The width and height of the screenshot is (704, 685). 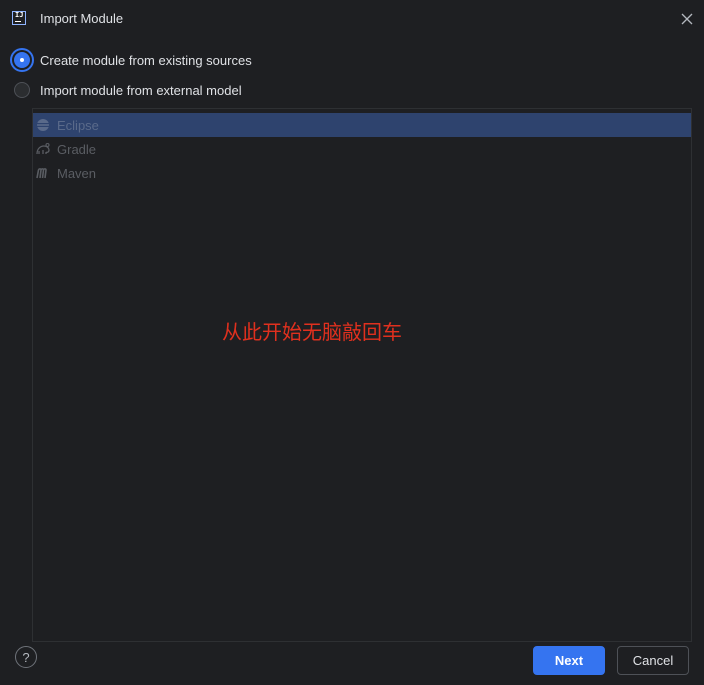 What do you see at coordinates (569, 660) in the screenshot?
I see `next-button: Next` at bounding box center [569, 660].